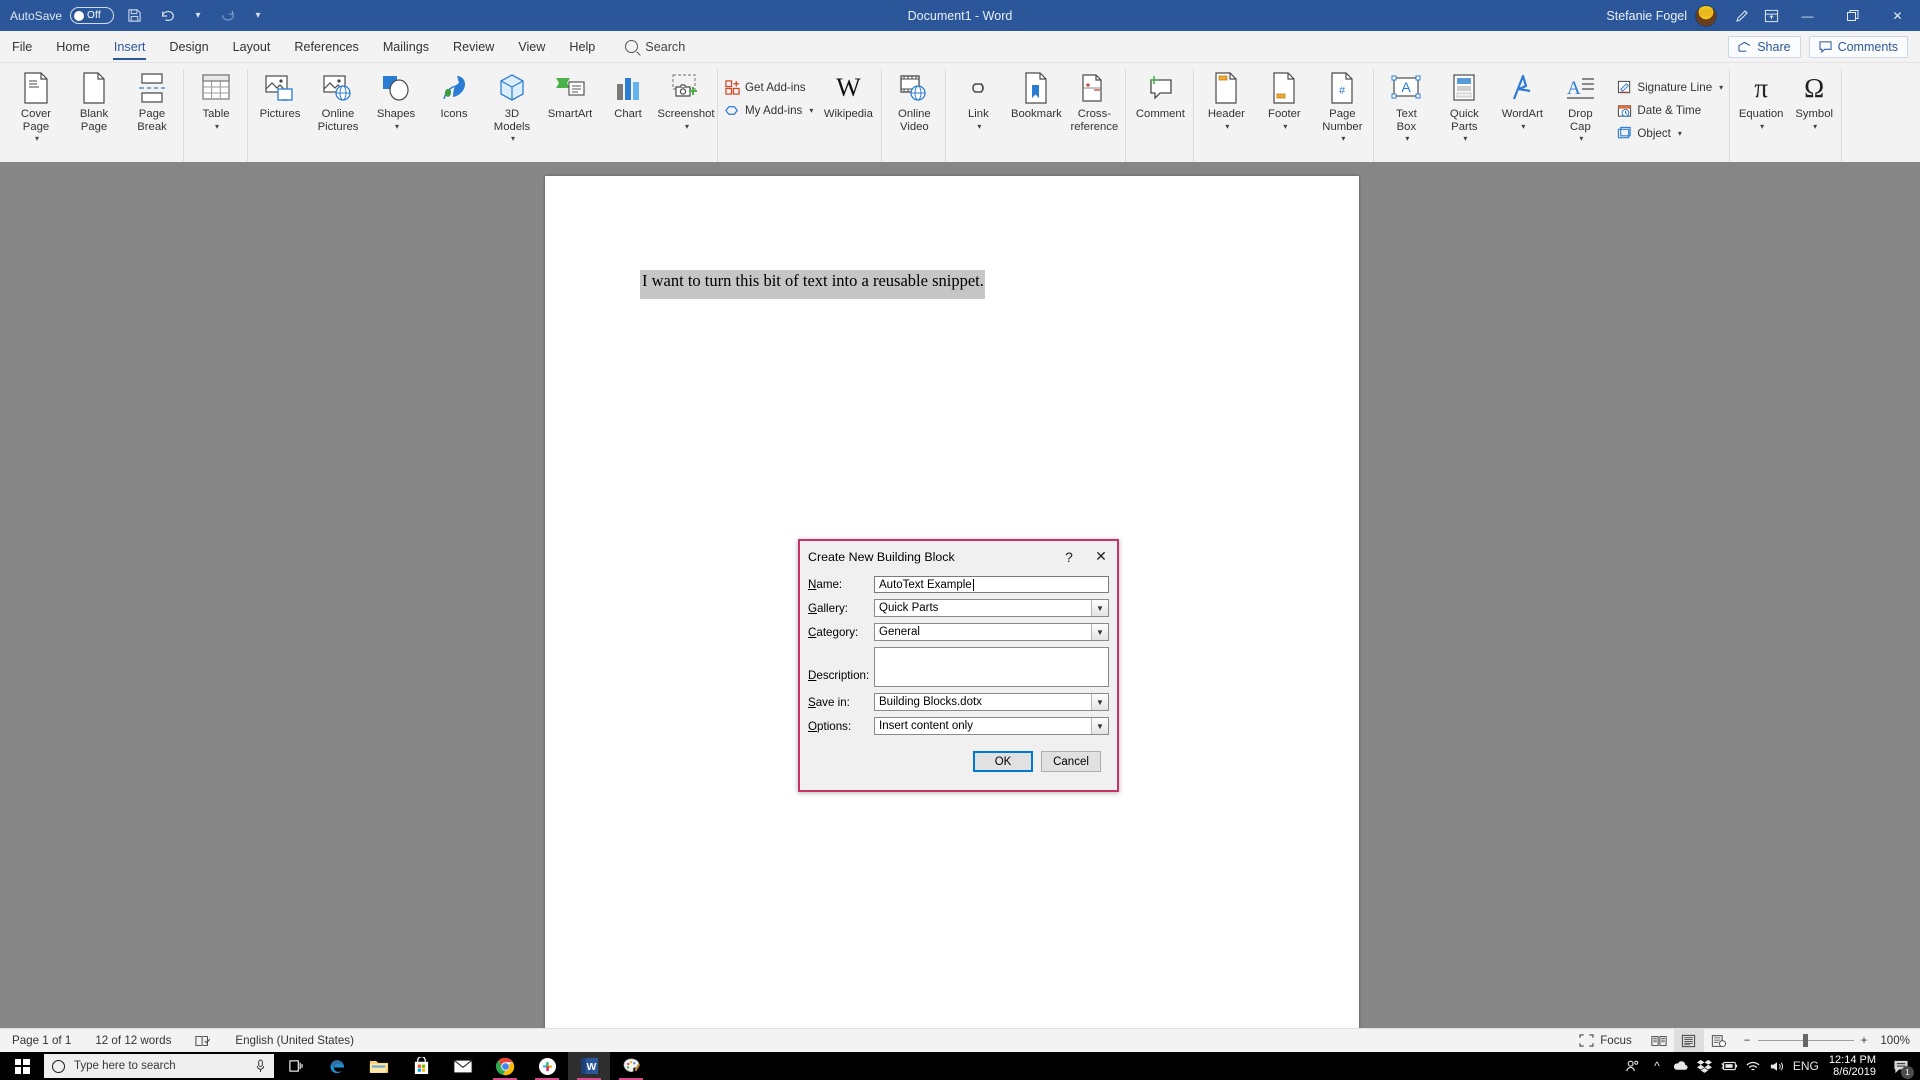 This screenshot has width=1920, height=1080. I want to click on avatar, so click(1706, 15).